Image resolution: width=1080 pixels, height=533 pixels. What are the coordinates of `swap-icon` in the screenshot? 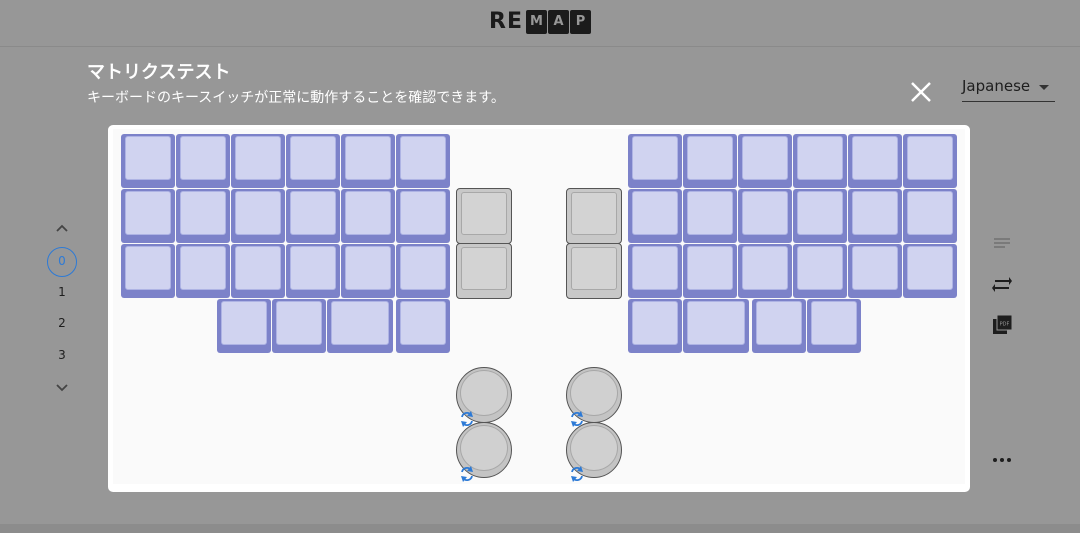 It's located at (1002, 284).